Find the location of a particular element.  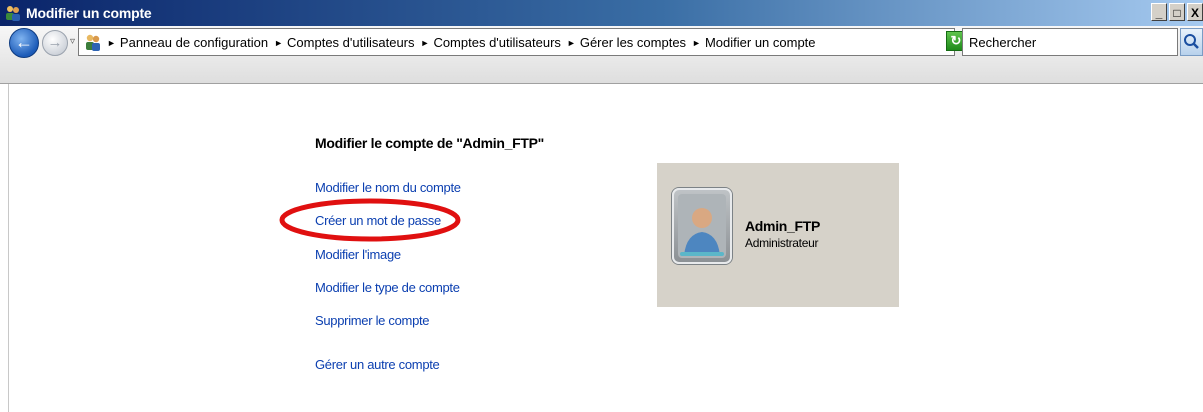

search-button is located at coordinates (1191, 42).